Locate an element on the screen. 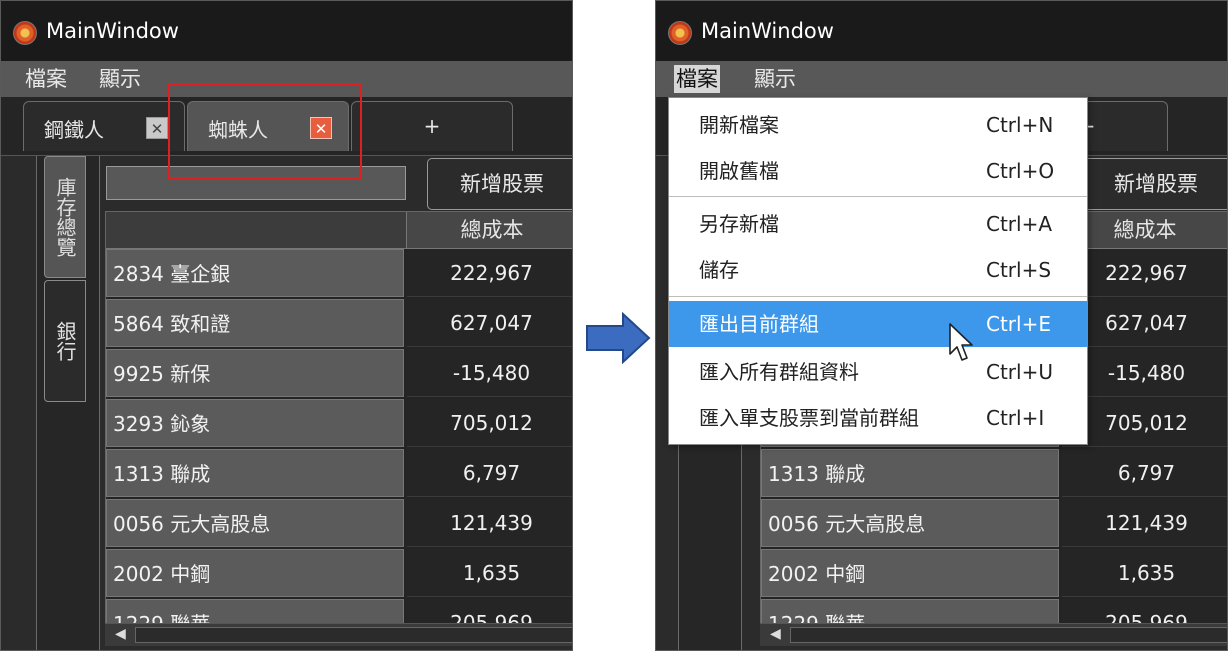  menu-item-label: 匯入所有群組資料 is located at coordinates (779, 372).